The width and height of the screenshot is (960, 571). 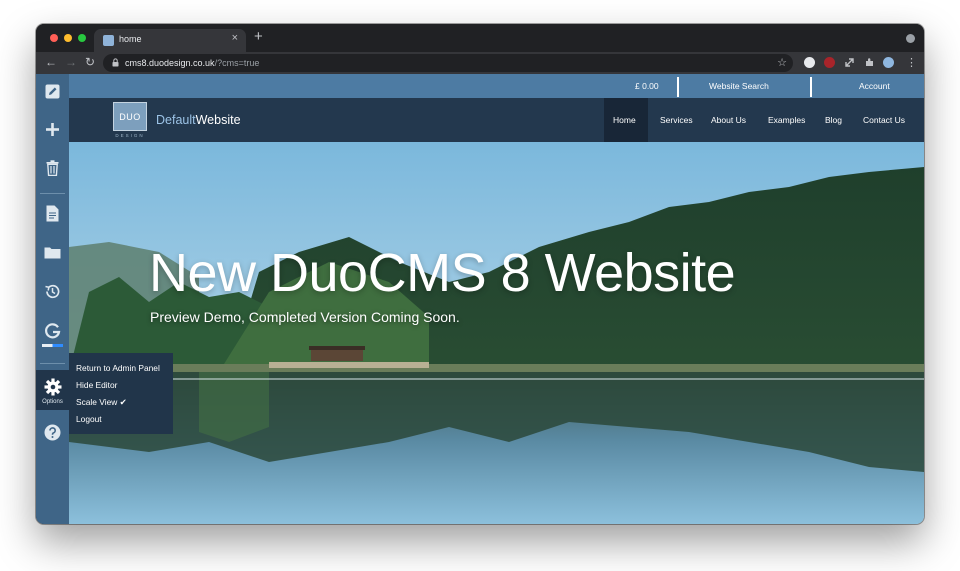 I want to click on grammarly-button, so click(x=52, y=331).